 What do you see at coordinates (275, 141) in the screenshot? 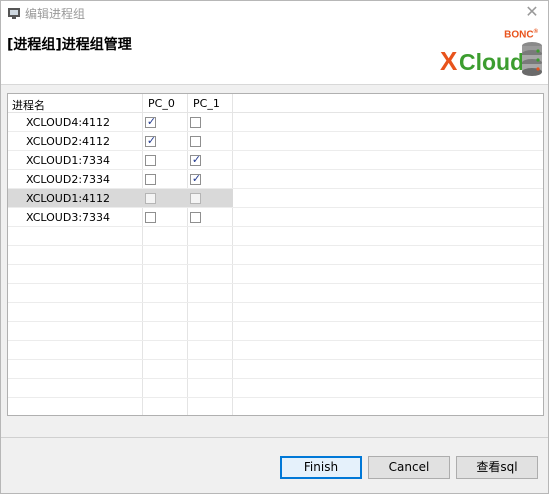
I see `table-row: XCLOUD2:4112 ✓` at bounding box center [275, 141].